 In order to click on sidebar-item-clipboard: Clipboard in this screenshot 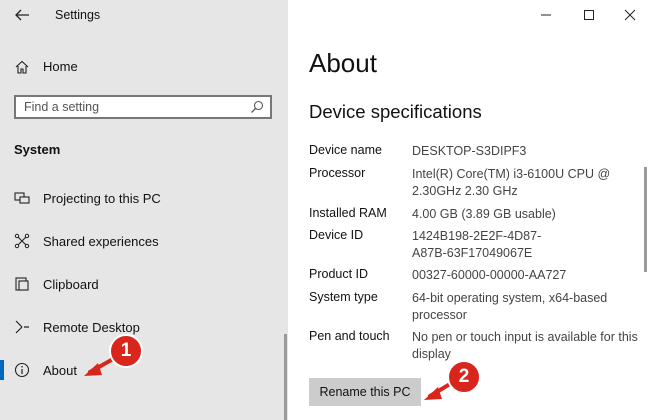, I will do `click(144, 284)`.